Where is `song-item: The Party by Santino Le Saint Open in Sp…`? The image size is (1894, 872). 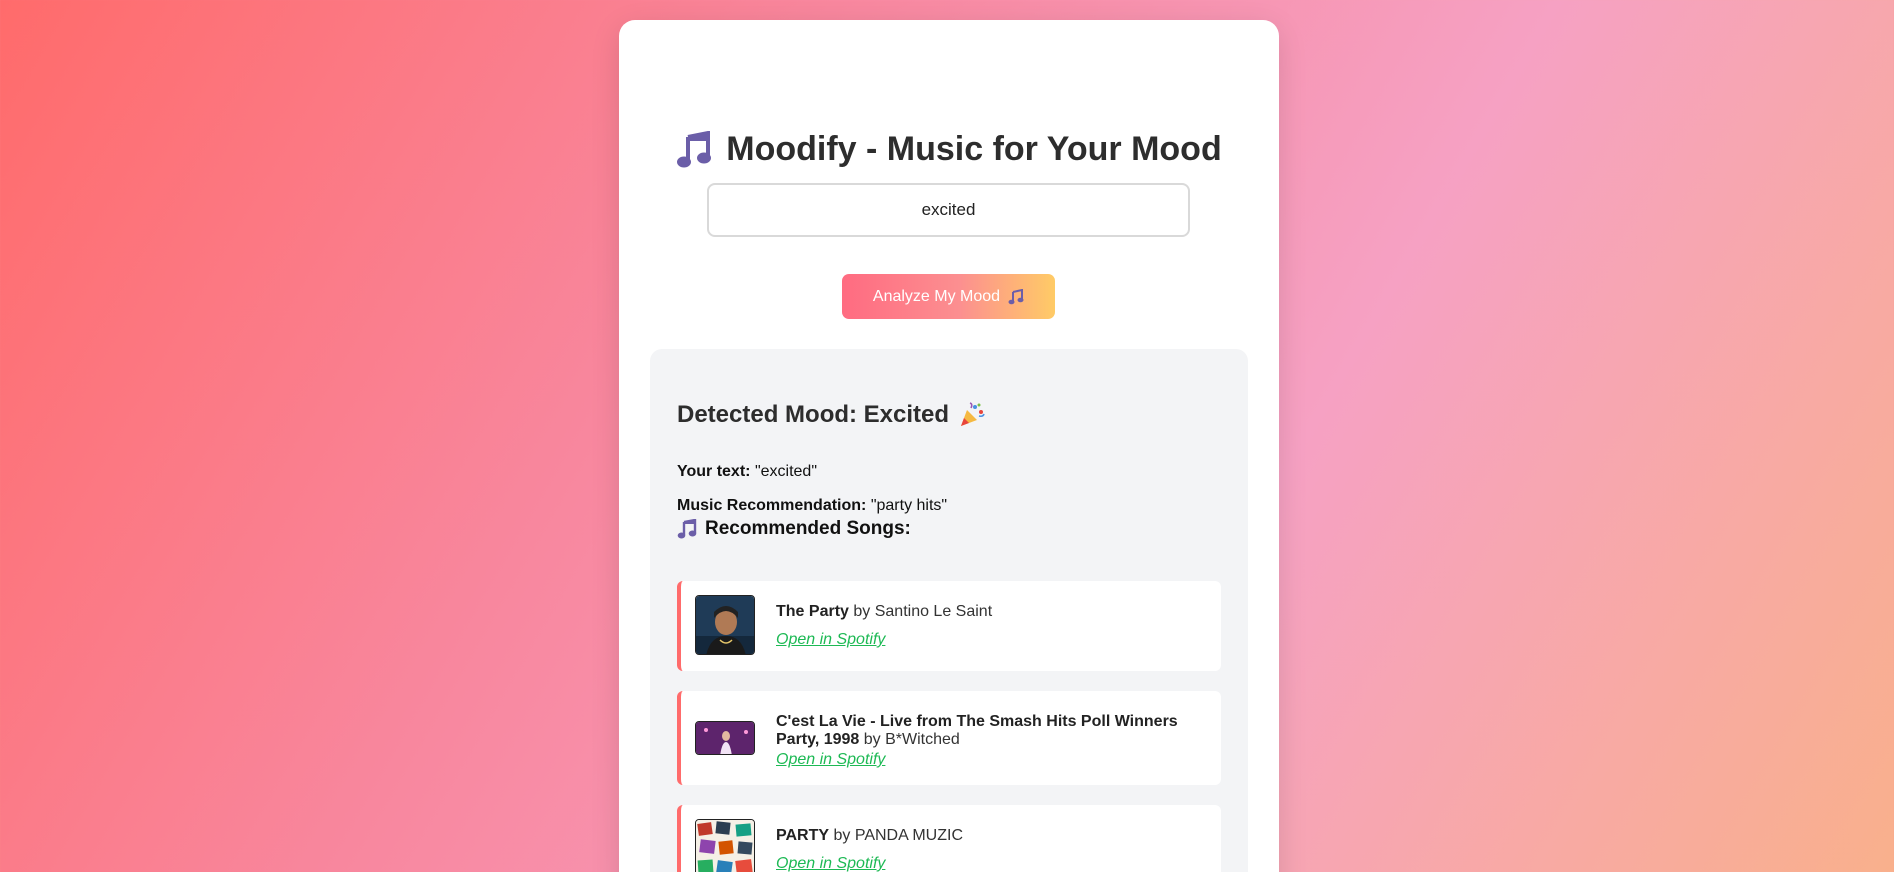
song-item: The Party by Santino Le Saint Open in Sp… is located at coordinates (949, 626).